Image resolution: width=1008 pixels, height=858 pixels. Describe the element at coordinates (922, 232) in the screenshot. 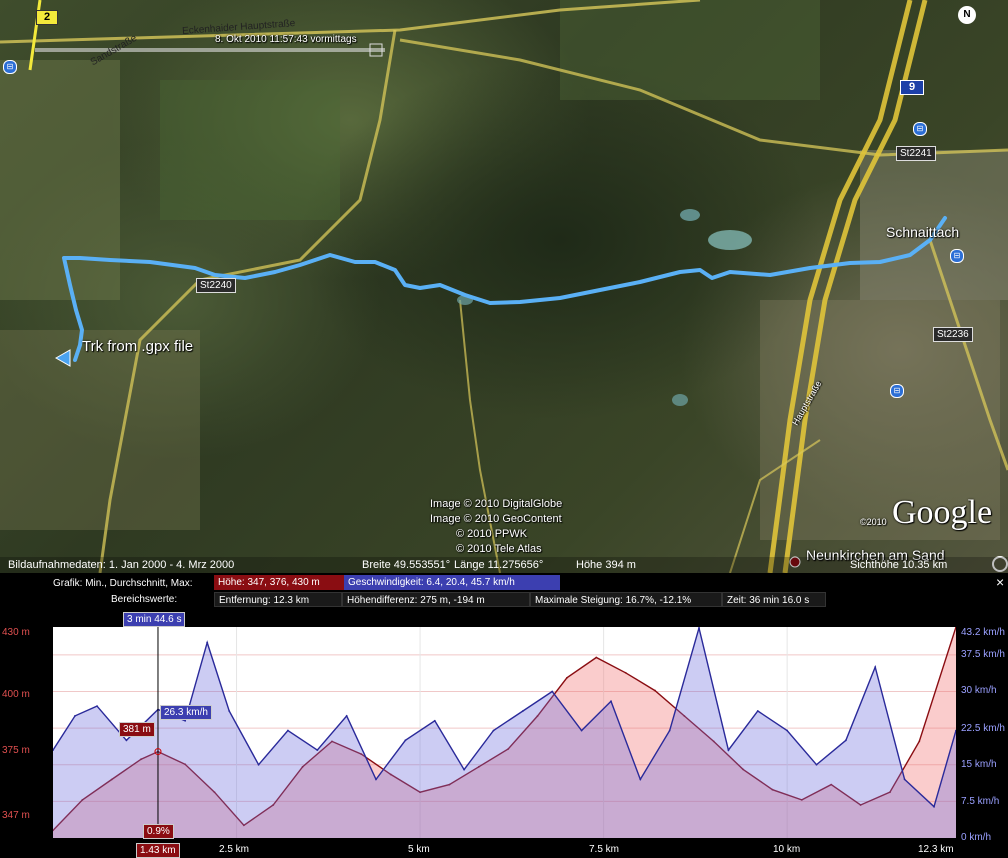

I see `town-label-schnaittach: Schnaittach` at that location.